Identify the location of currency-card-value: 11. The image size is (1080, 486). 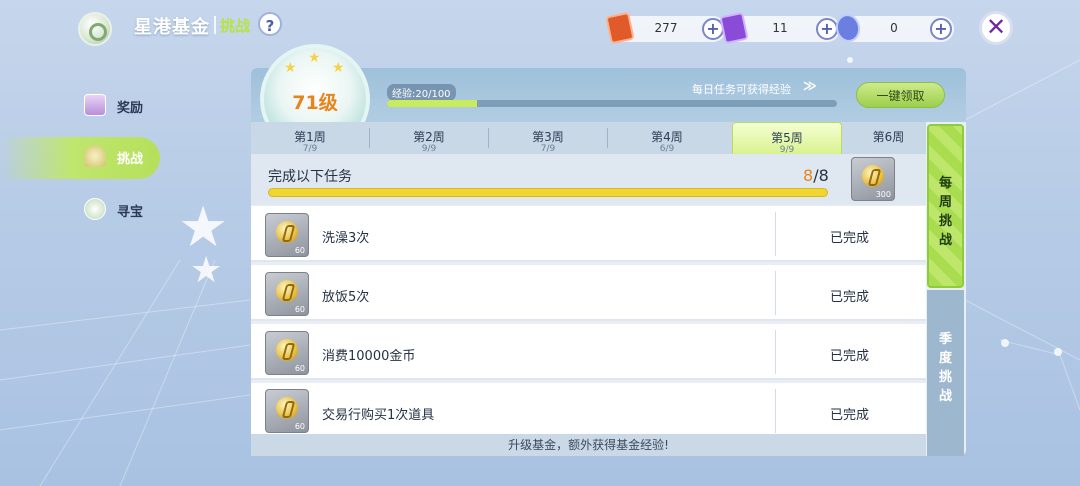
(780, 28).